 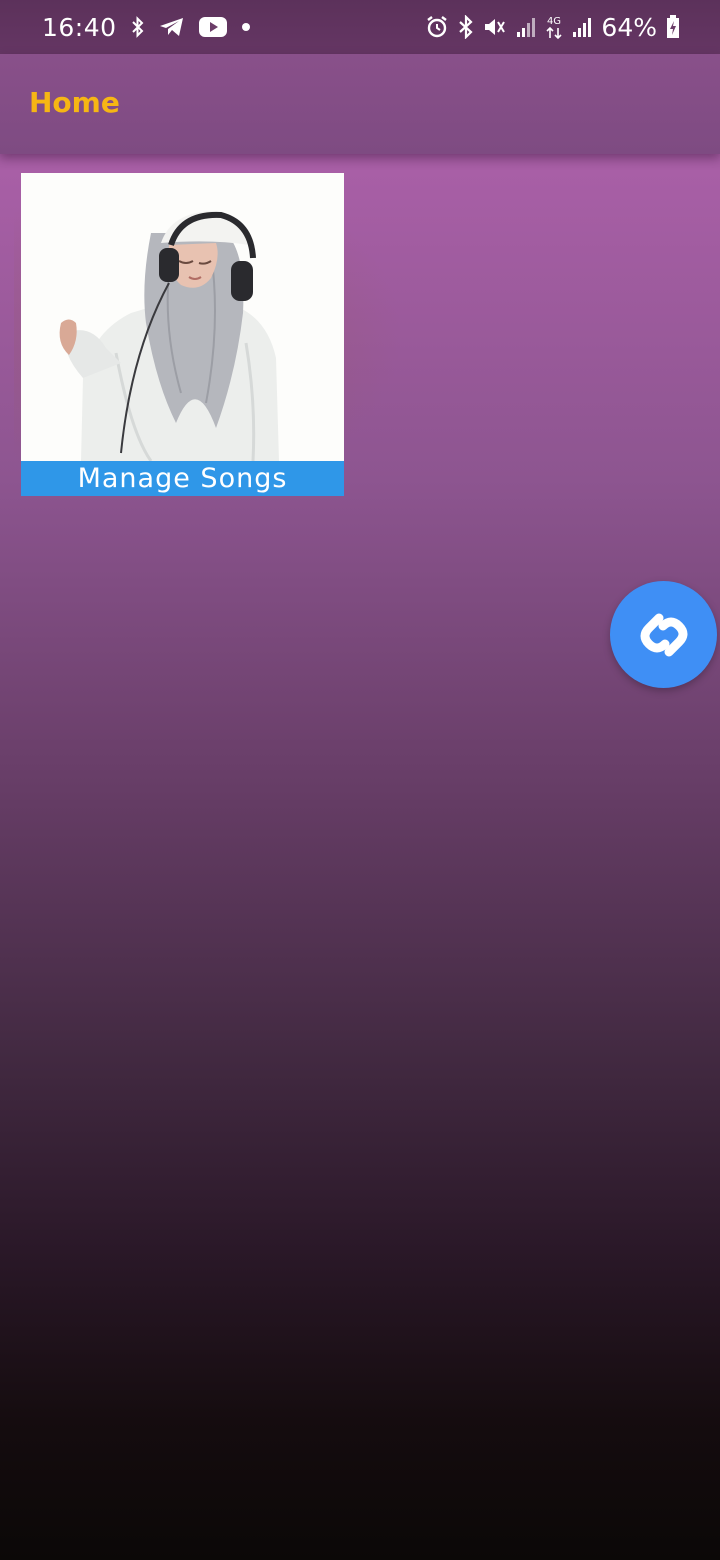 What do you see at coordinates (212, 27) in the screenshot?
I see `youtube-icon` at bounding box center [212, 27].